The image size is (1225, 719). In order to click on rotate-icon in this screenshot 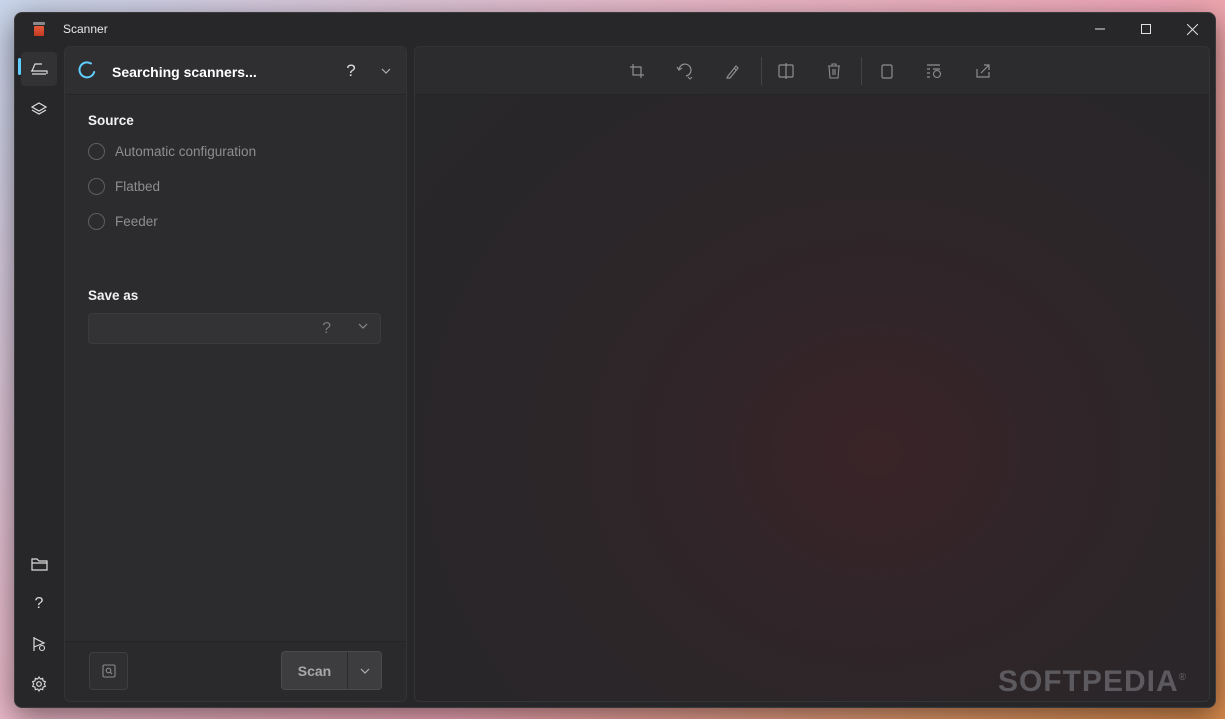, I will do `click(684, 71)`.